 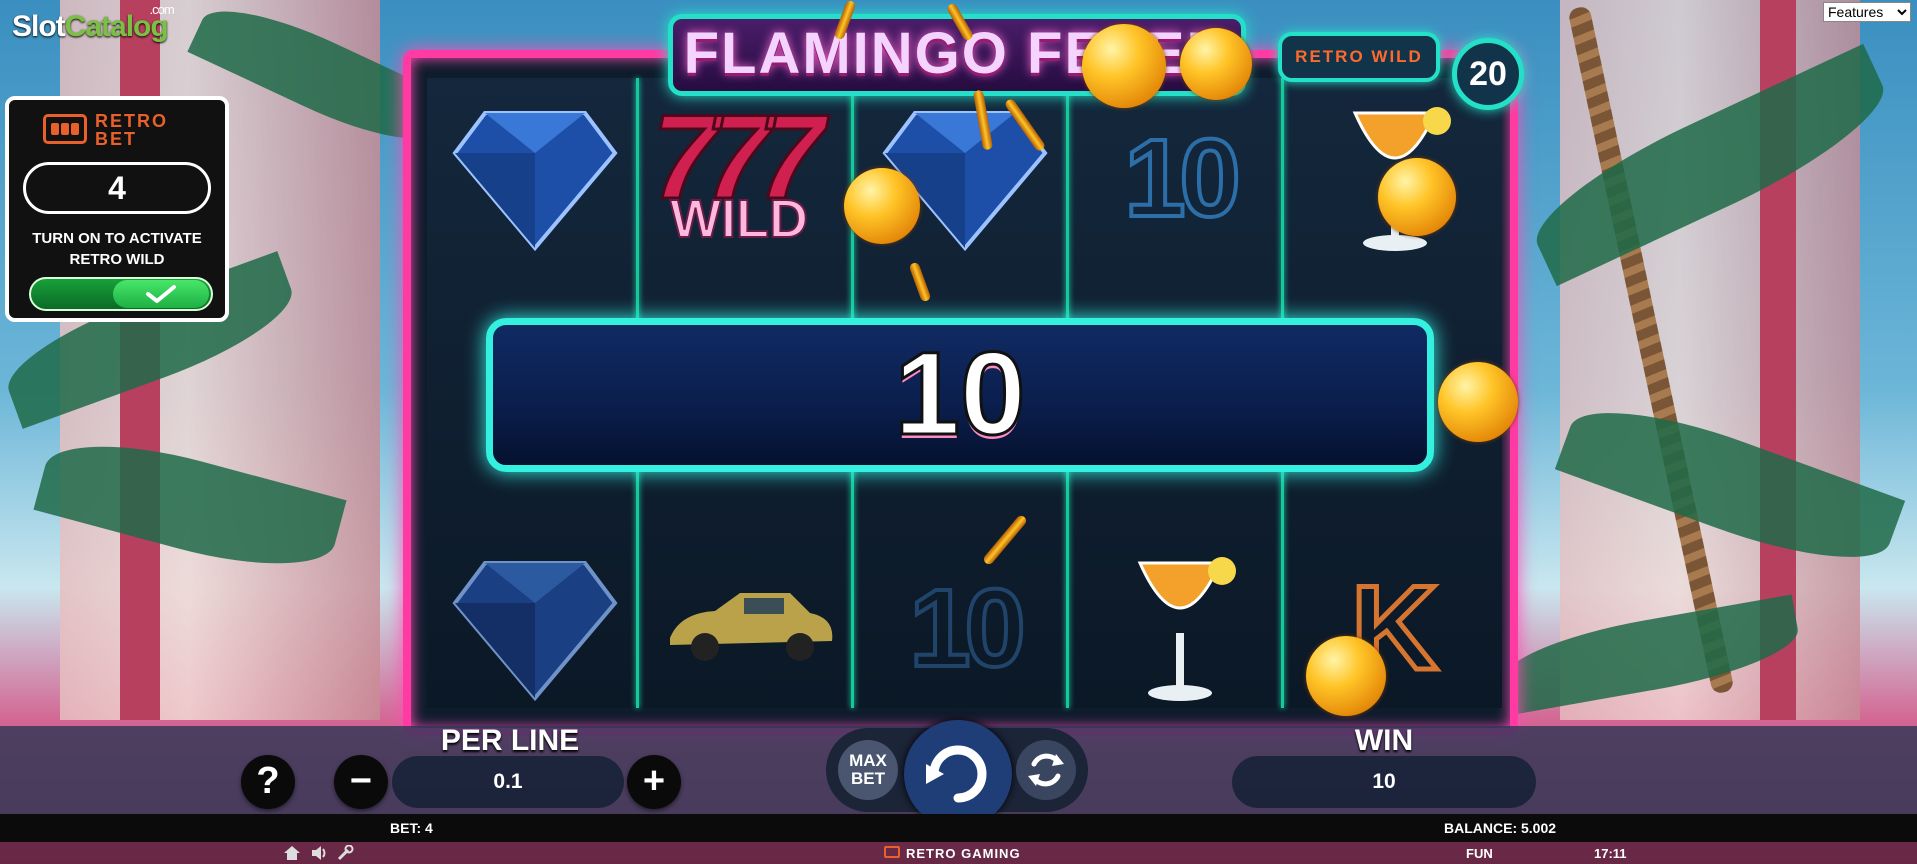 I want to click on spin-button, so click(x=958, y=774).